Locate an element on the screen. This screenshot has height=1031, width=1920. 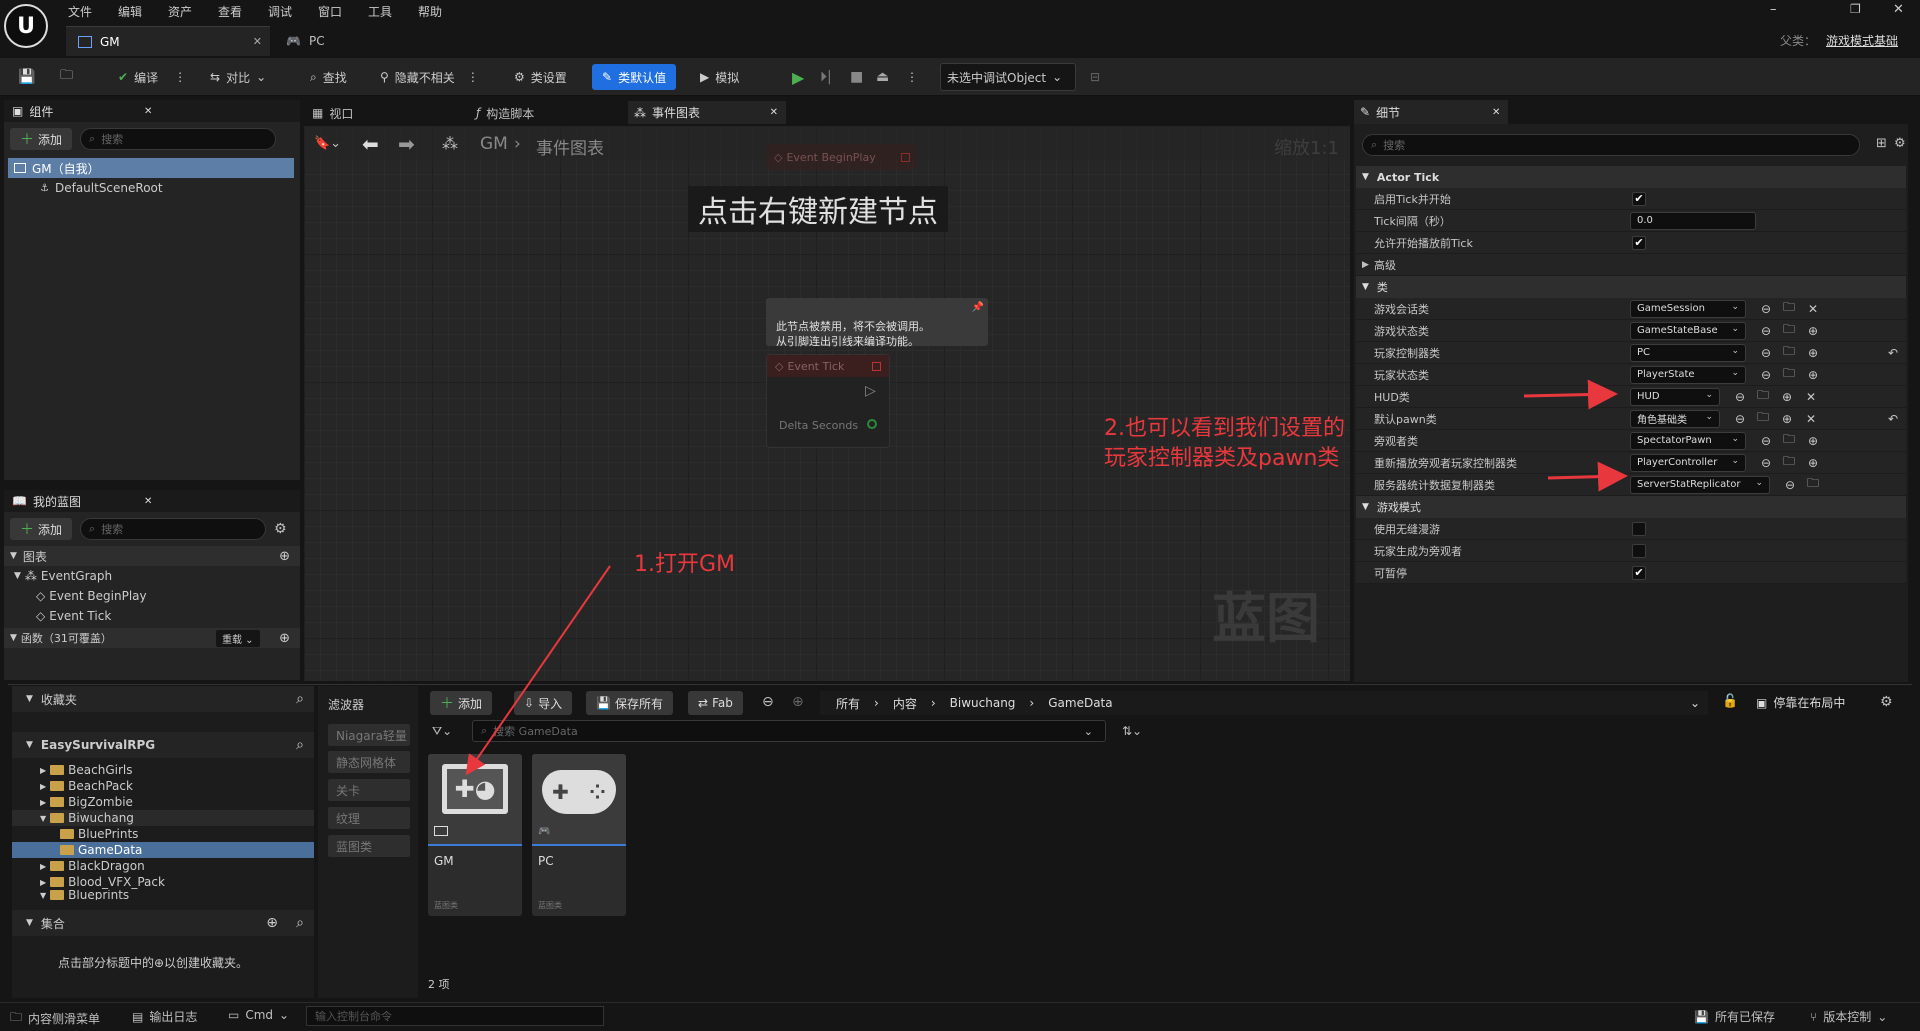
diff-button: ⇆ 对比 ⌄ is located at coordinates (238, 77).